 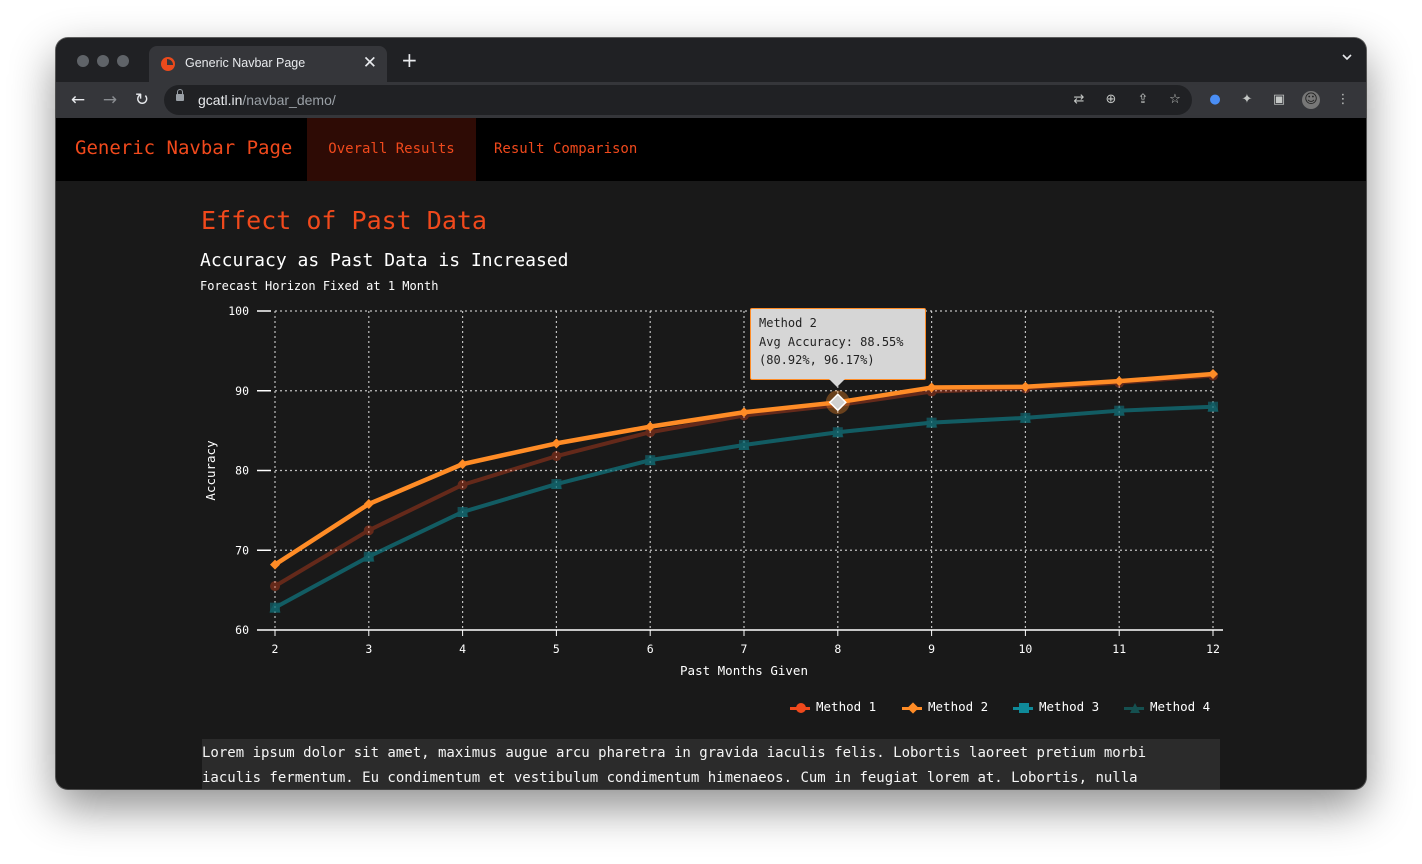 What do you see at coordinates (1180, 706) in the screenshot?
I see `legend-label: Method 4` at bounding box center [1180, 706].